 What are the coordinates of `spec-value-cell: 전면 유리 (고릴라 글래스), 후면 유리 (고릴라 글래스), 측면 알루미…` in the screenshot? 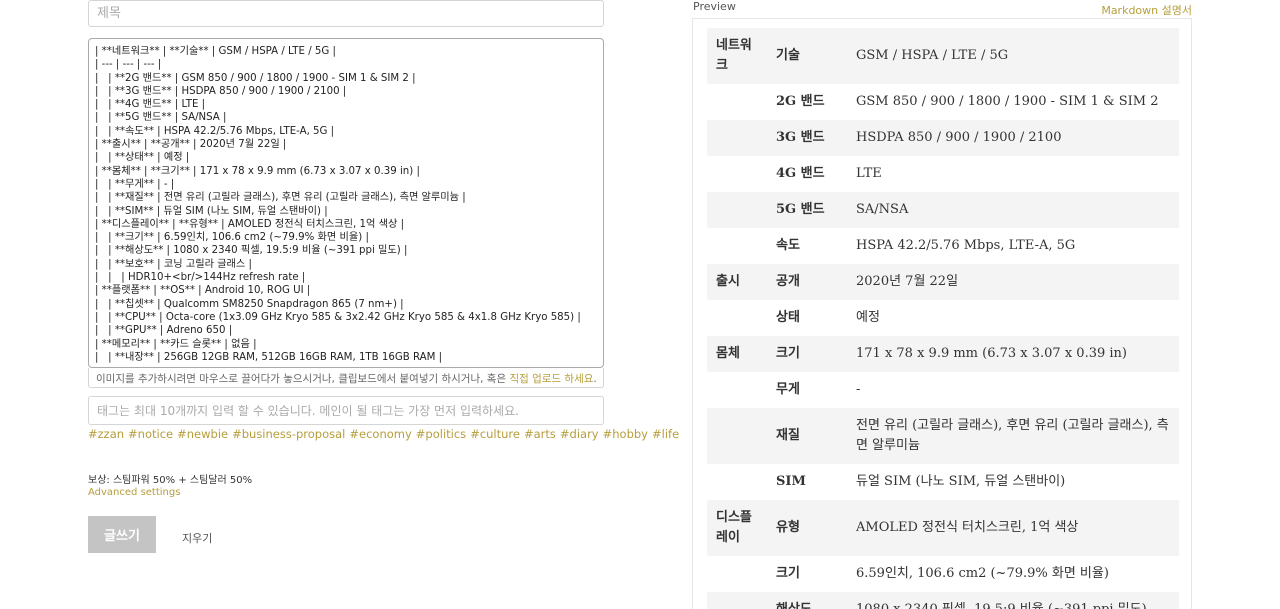 It's located at (1013, 436).